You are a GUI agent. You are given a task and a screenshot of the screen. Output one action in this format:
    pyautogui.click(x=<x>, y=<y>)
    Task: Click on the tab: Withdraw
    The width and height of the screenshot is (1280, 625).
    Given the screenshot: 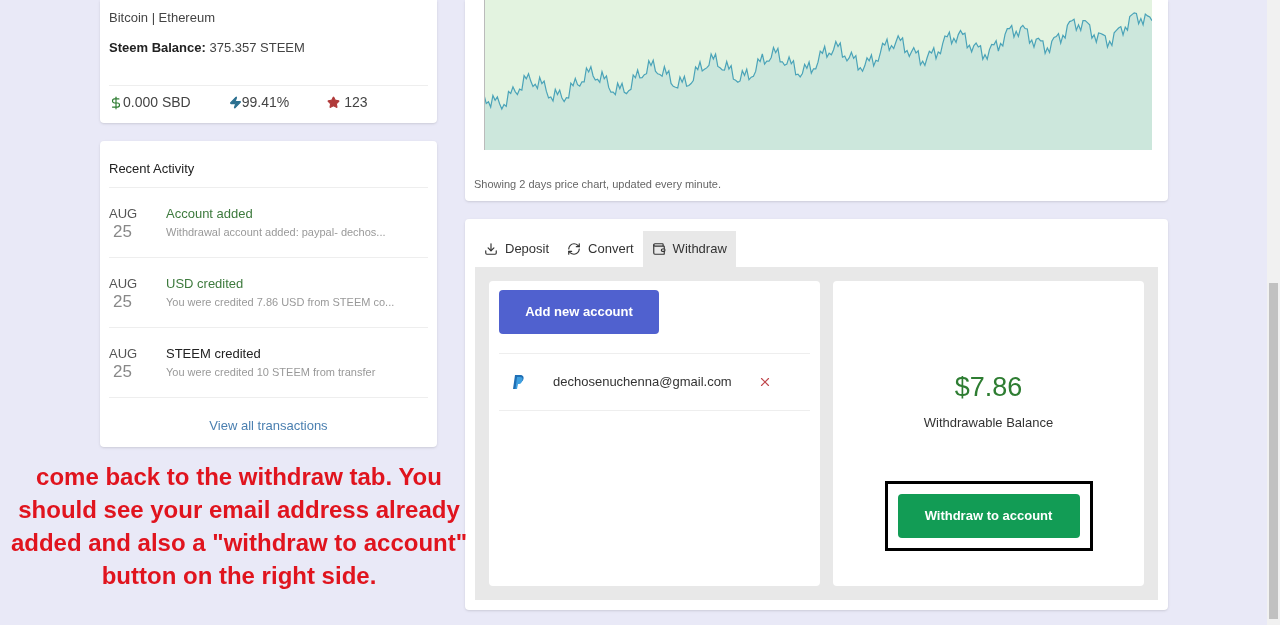 What is the action you would take?
    pyautogui.click(x=689, y=248)
    